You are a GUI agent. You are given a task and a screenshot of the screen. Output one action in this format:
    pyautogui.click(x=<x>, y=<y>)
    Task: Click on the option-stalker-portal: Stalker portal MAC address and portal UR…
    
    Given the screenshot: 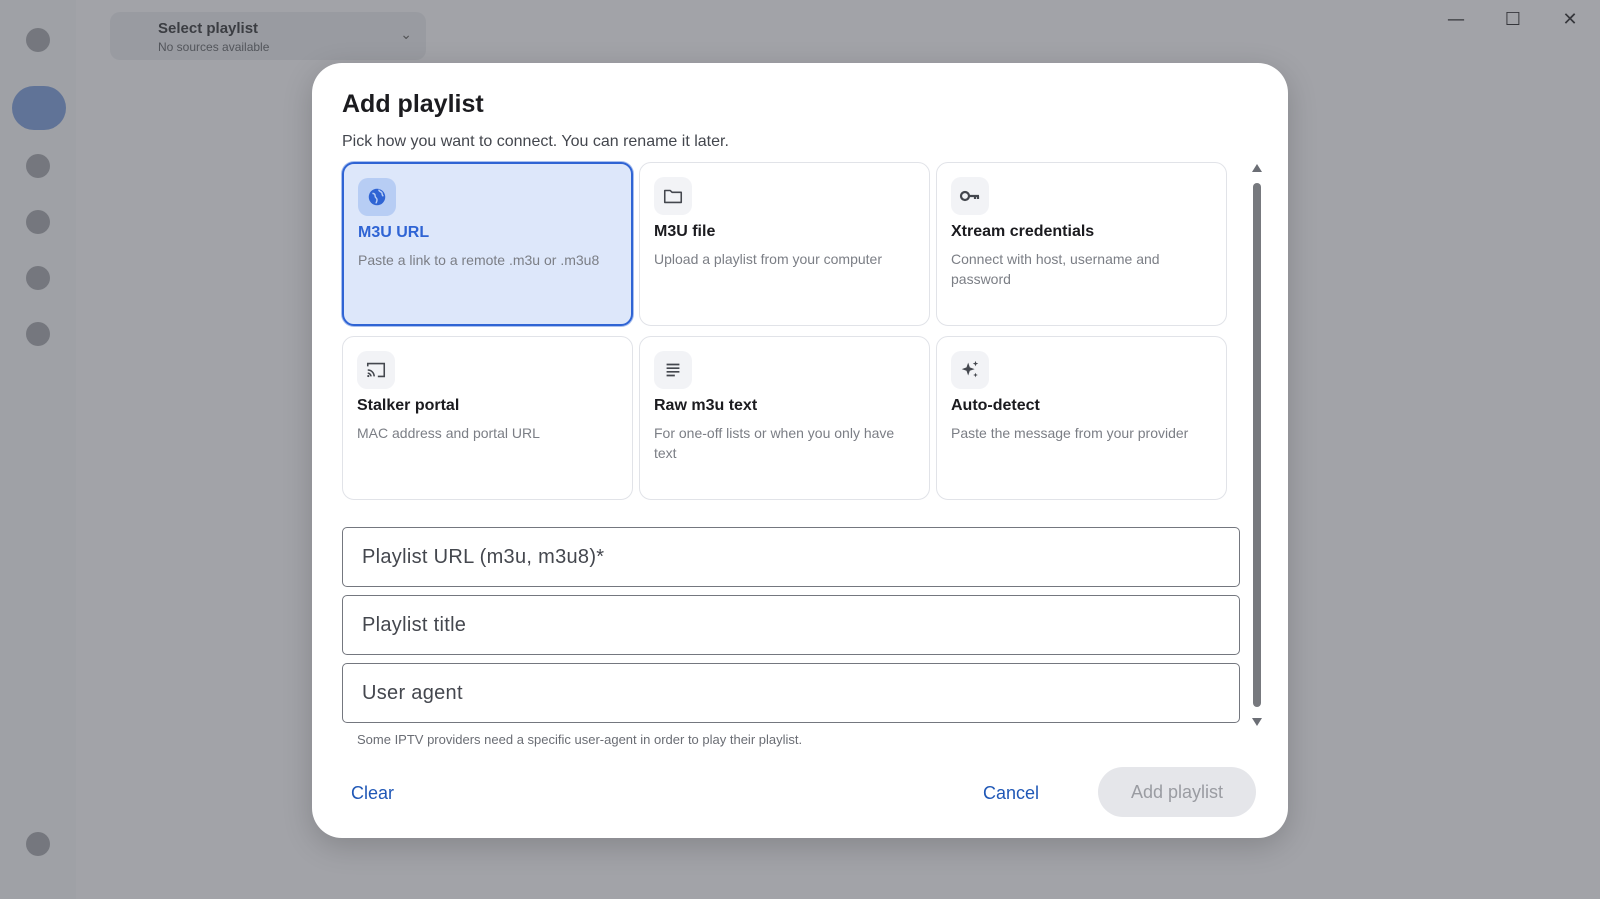 What is the action you would take?
    pyautogui.click(x=487, y=418)
    